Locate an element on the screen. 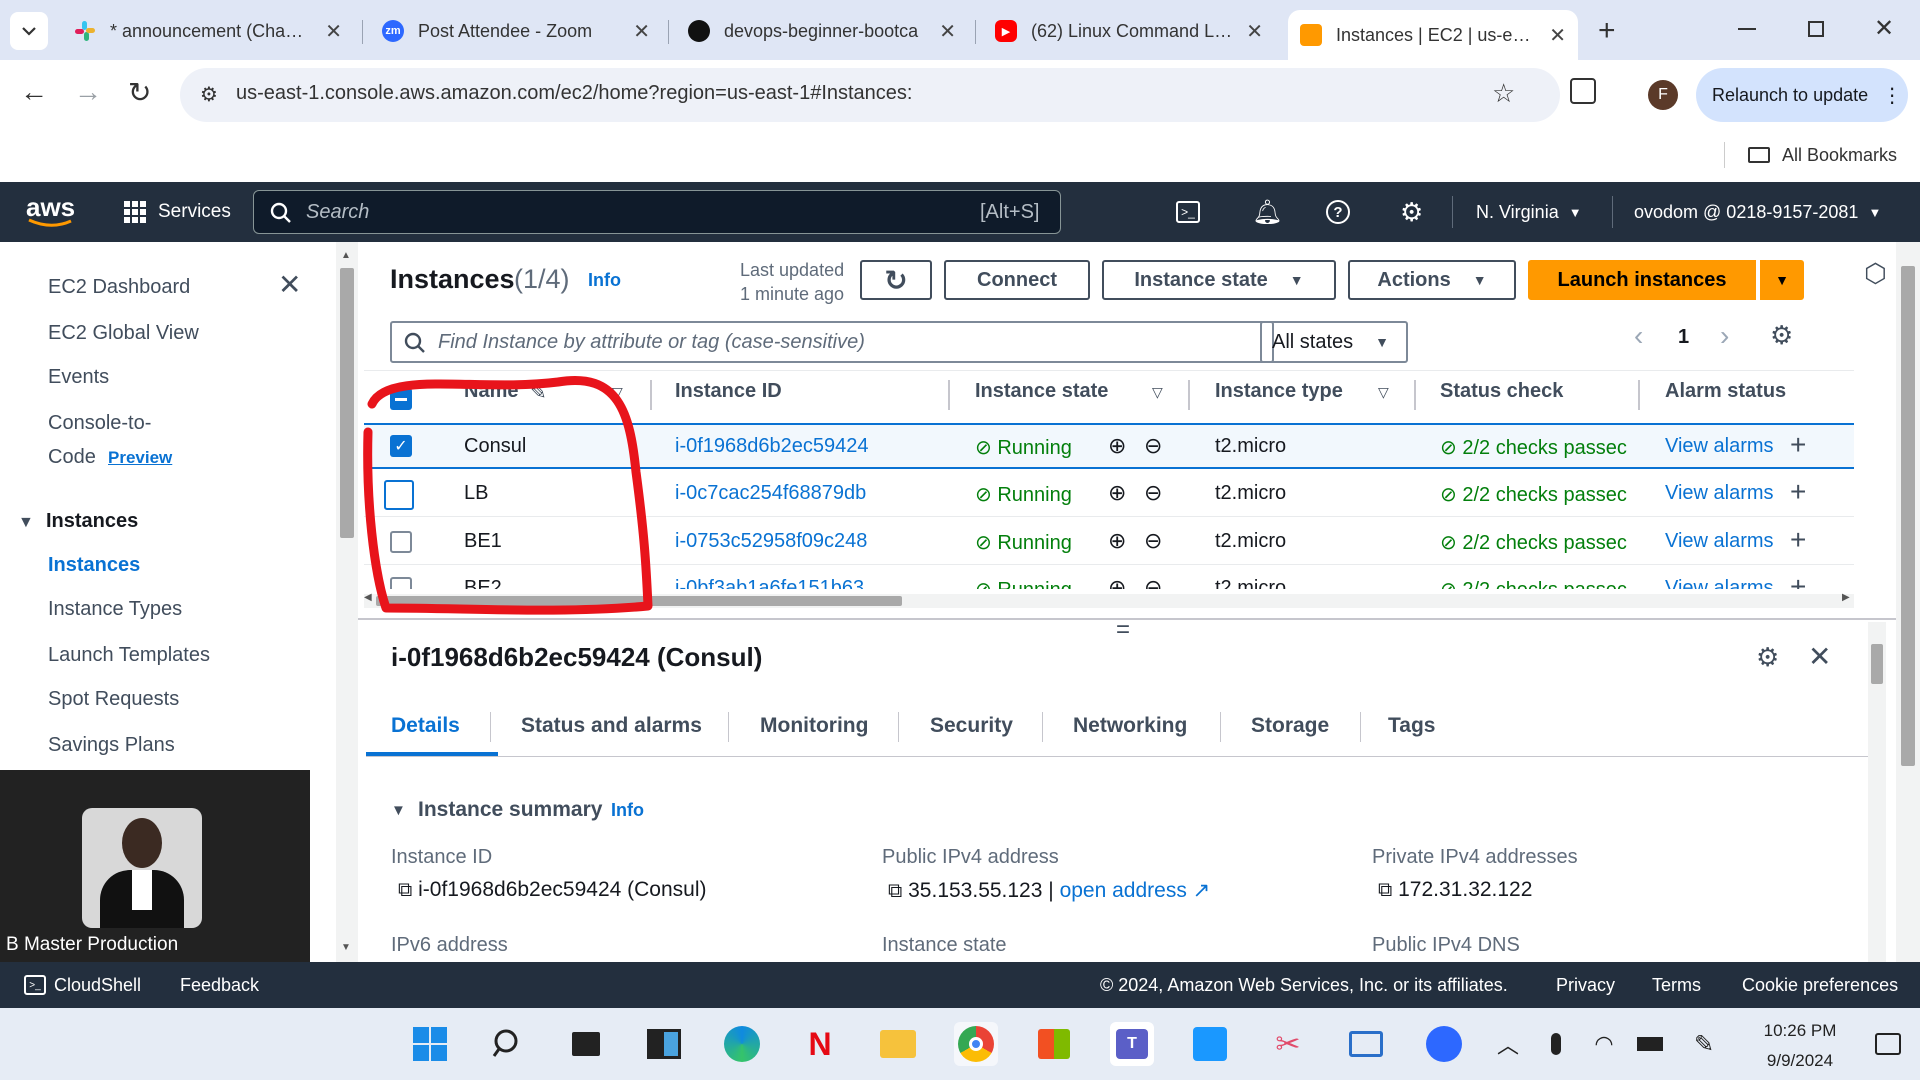  sidebar-section-instances: Instances is located at coordinates (92, 521).